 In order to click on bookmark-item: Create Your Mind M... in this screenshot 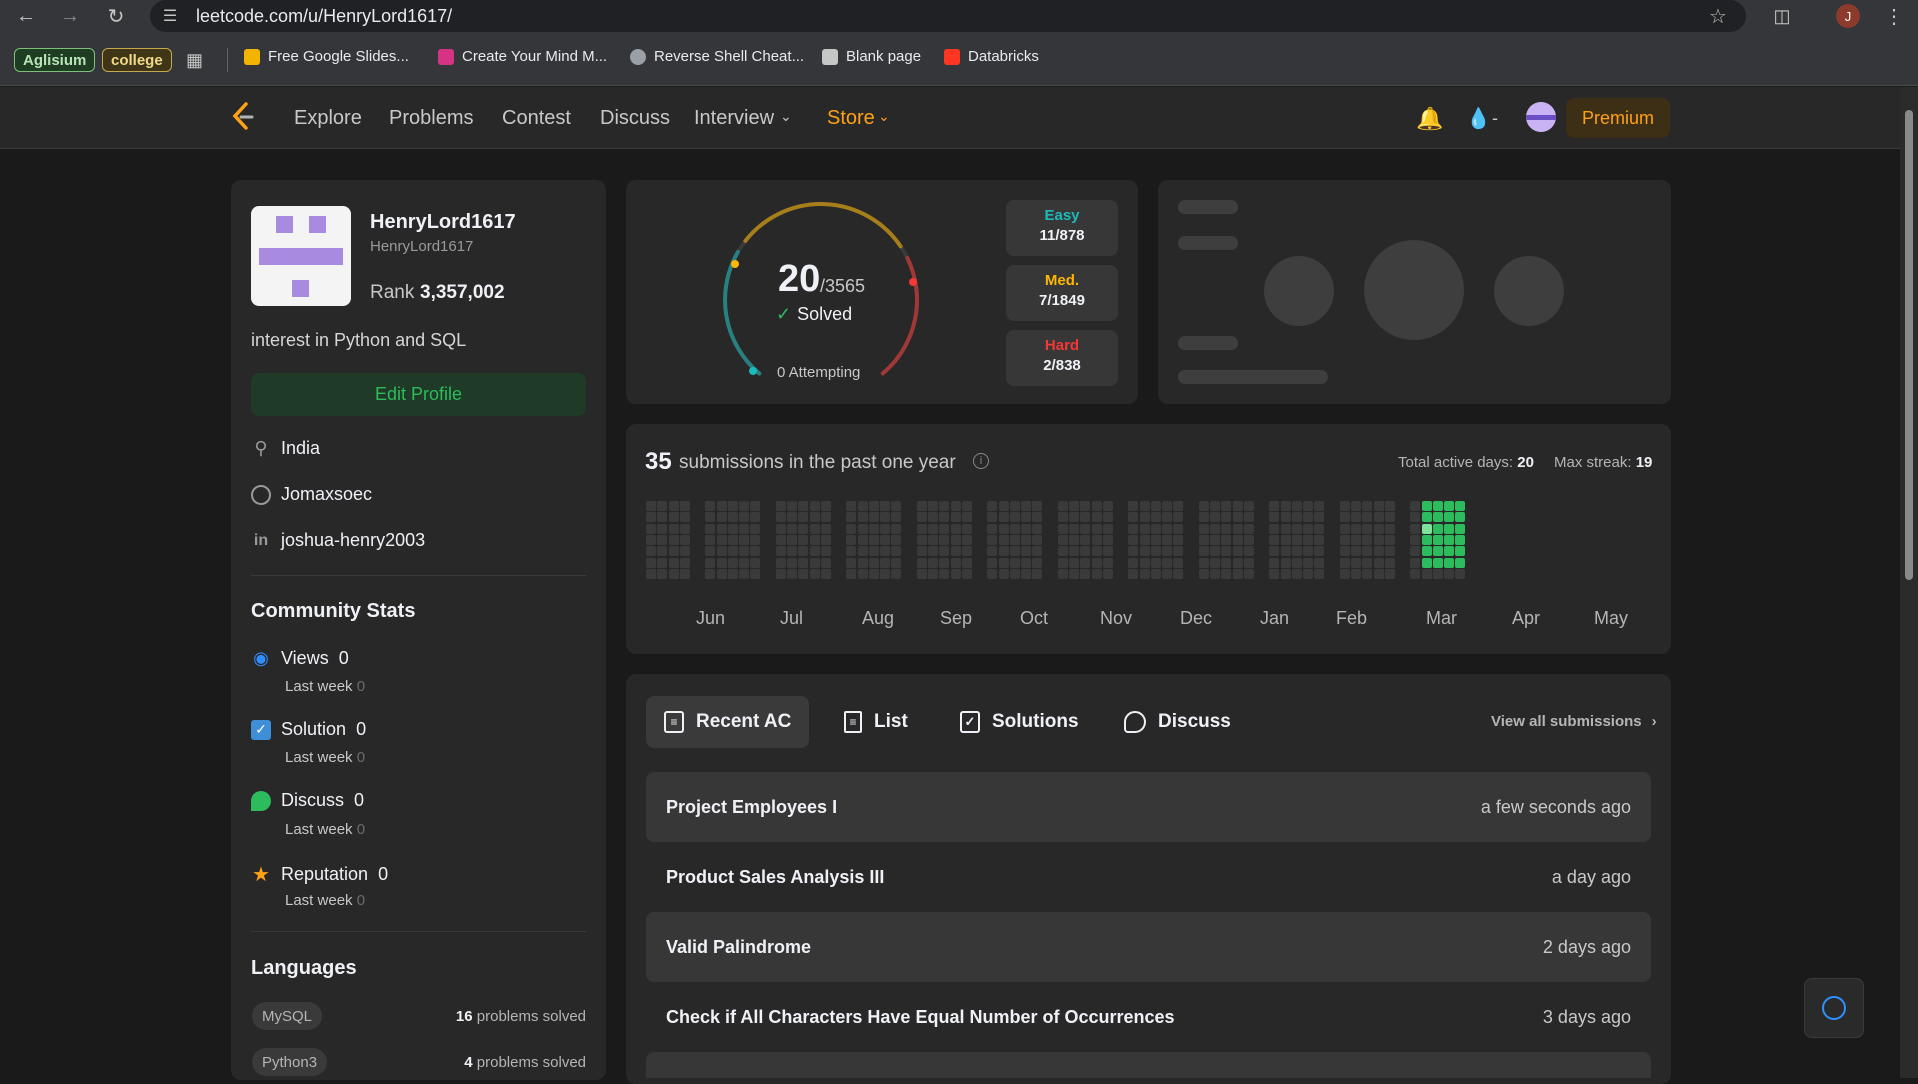, I will do `click(522, 56)`.